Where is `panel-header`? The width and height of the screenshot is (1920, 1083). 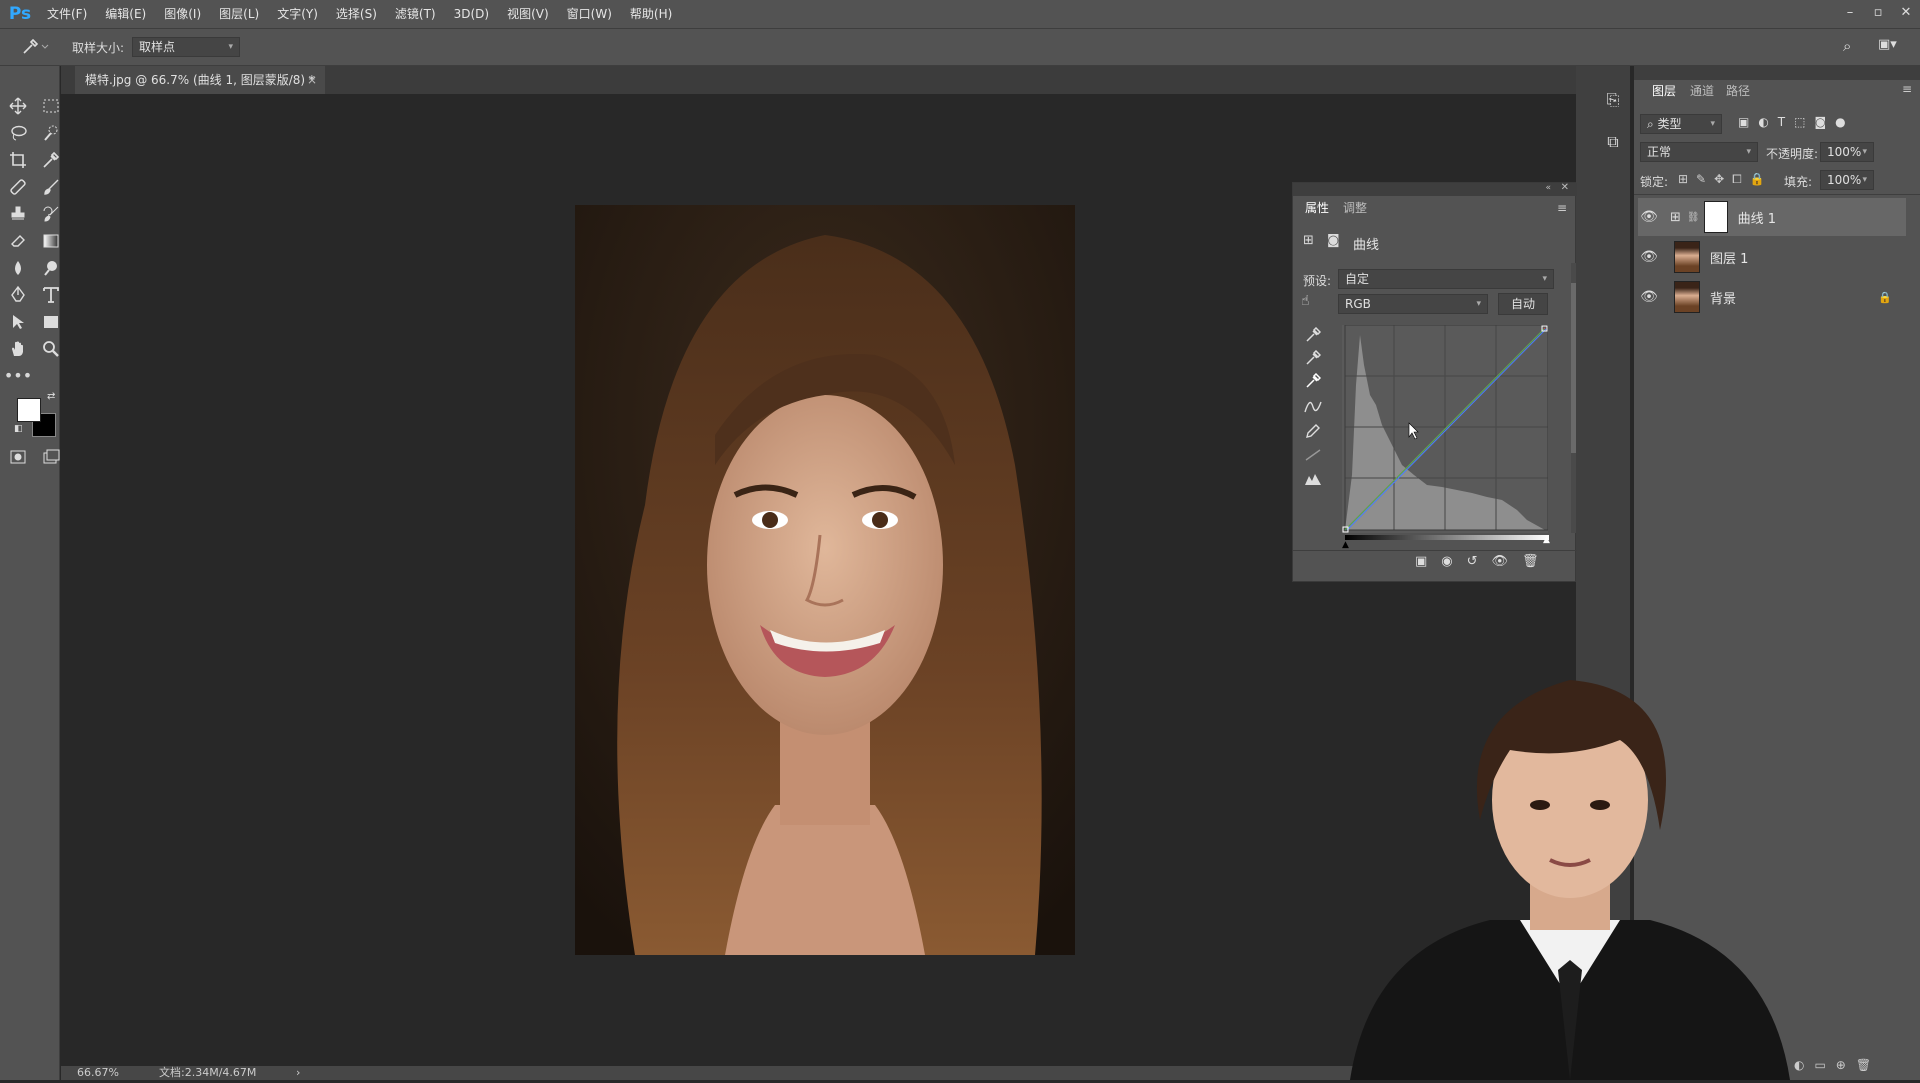 panel-header is located at coordinates (1435, 189).